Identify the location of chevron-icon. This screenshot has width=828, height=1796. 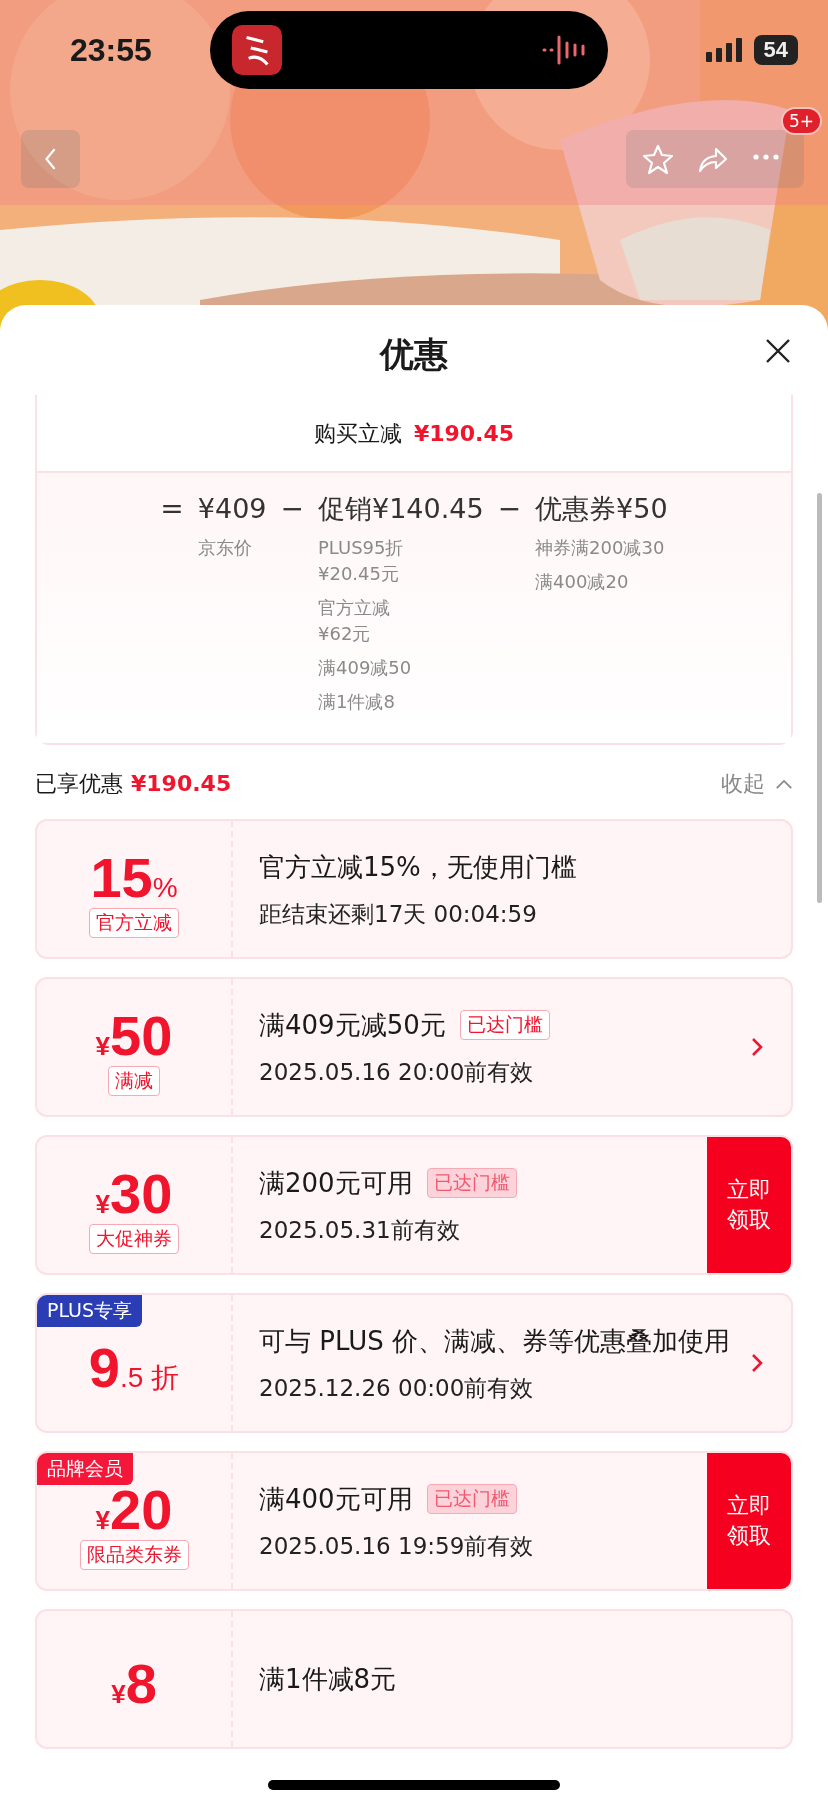
(784, 784).